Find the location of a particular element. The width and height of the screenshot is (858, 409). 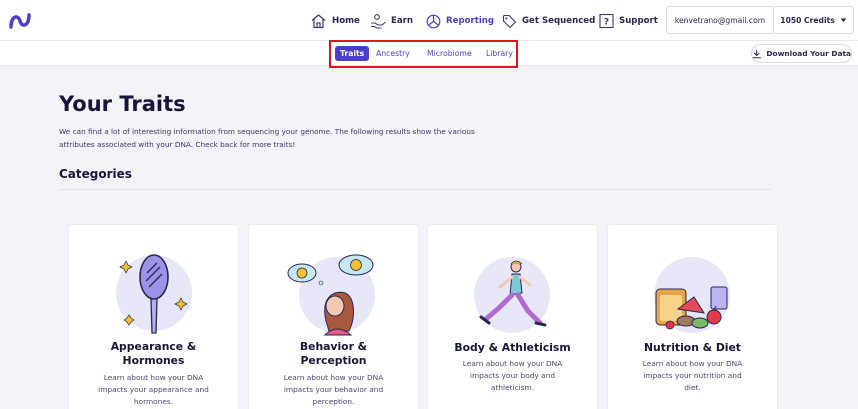

card-title-line: Nutrition & Diet is located at coordinates (692, 347).